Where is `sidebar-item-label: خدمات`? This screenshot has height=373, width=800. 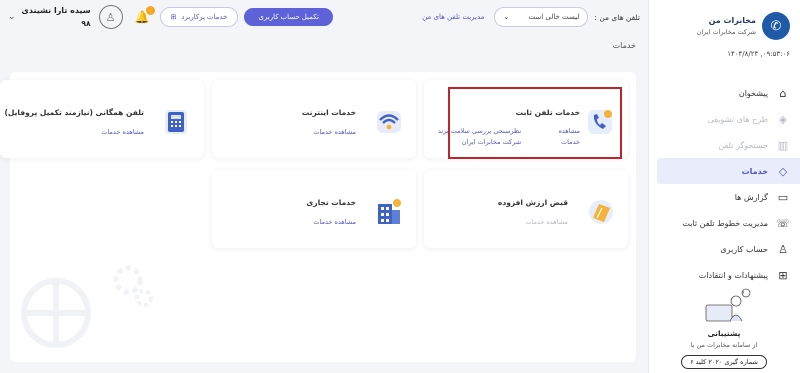 sidebar-item-label: خدمات is located at coordinates (754, 171).